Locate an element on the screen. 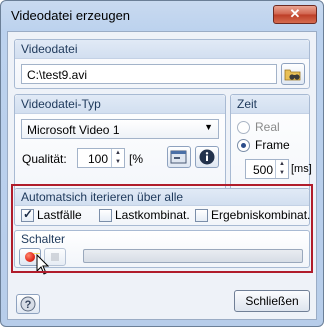 This screenshot has width=324, height=327. codec-select: Microsoft Video 1 ▼ is located at coordinates (120, 129).